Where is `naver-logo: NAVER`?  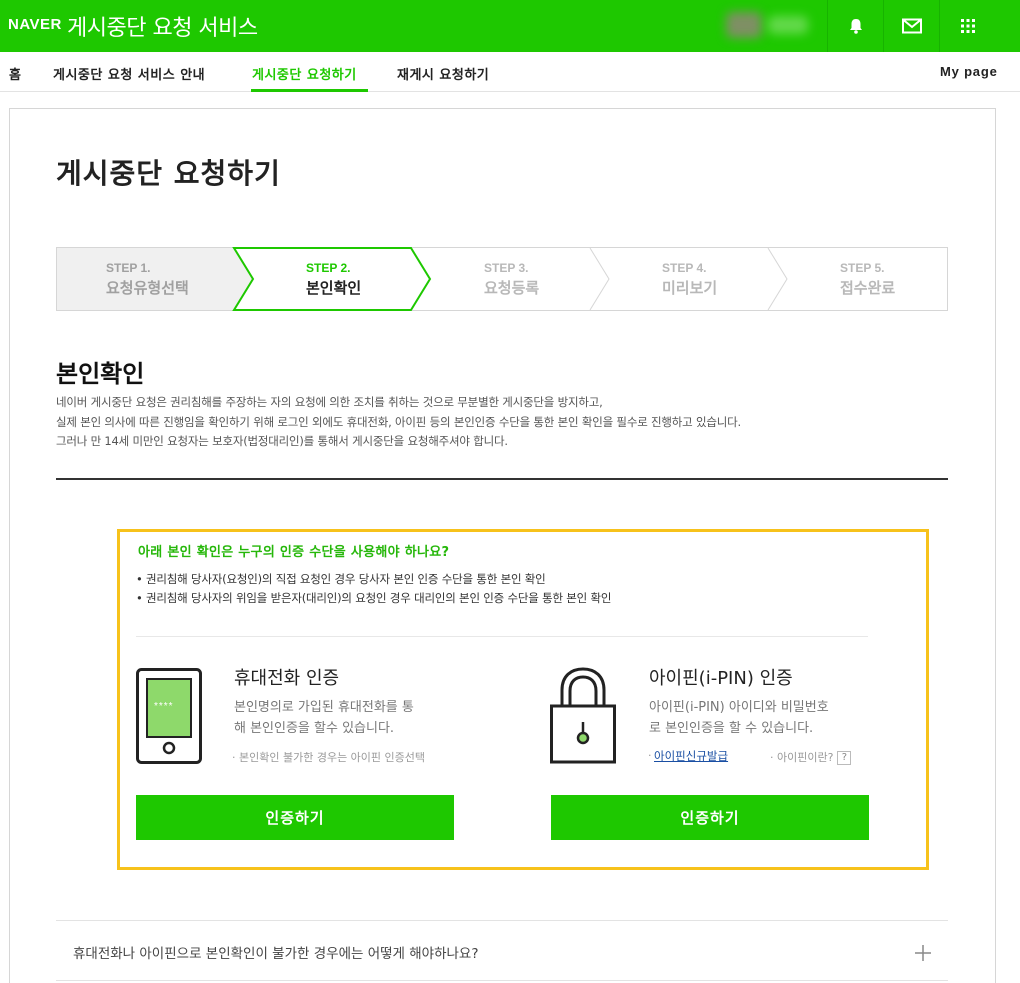 naver-logo: NAVER is located at coordinates (35, 24).